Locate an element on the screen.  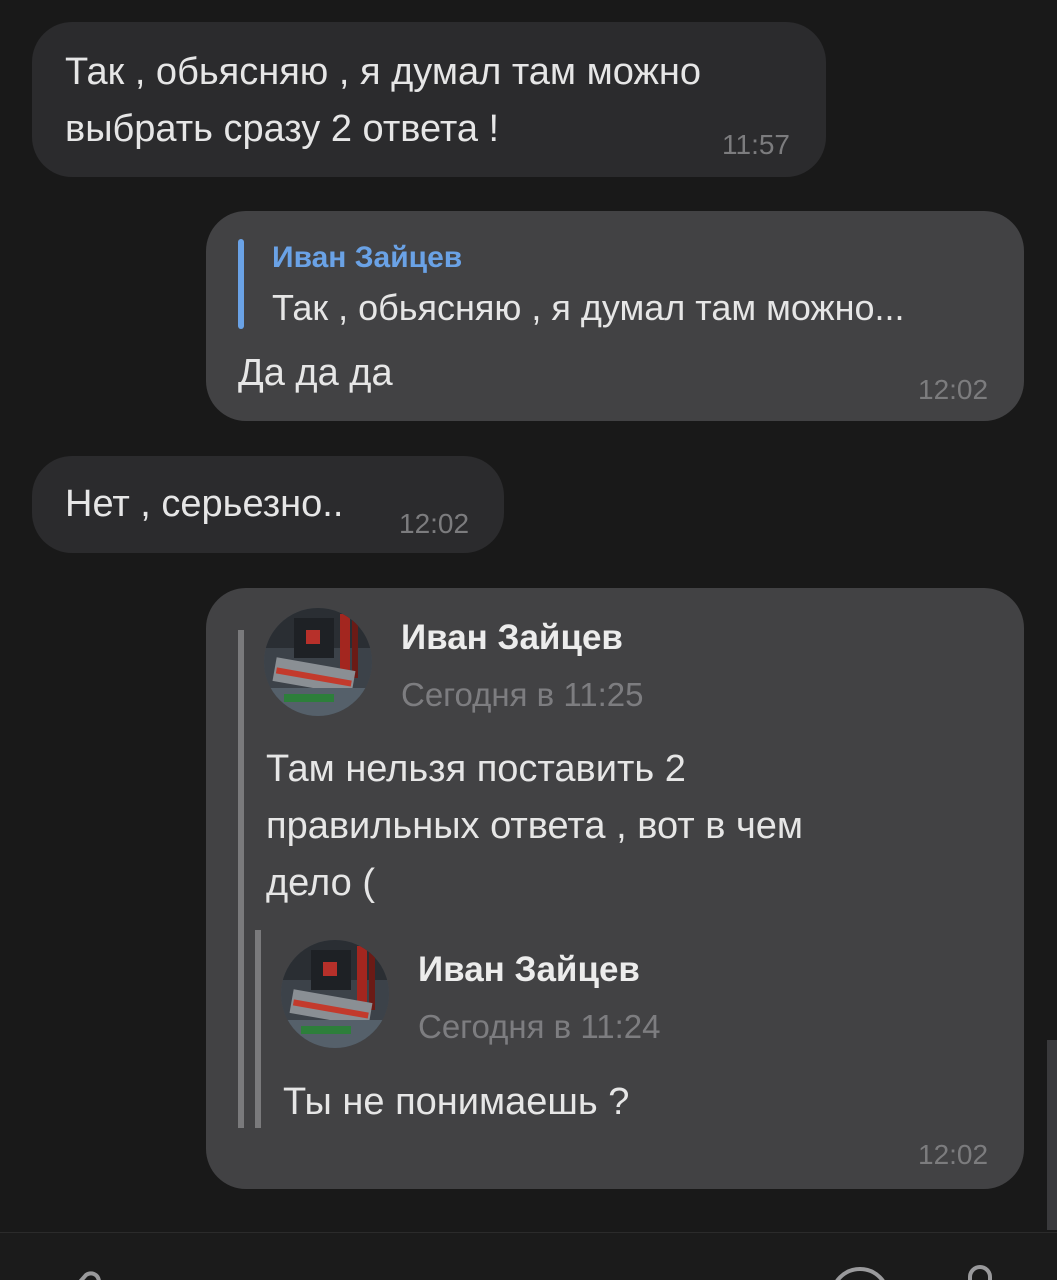
nested-forward-author: Иван Зайцев is located at coordinates (529, 970).